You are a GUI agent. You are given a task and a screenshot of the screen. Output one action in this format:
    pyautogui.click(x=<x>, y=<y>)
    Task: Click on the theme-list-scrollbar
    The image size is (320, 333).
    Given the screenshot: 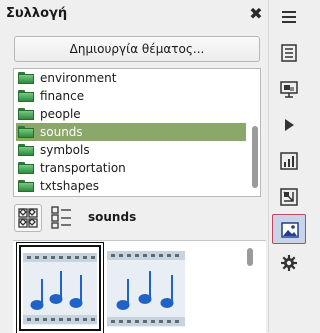 What is the action you would take?
    pyautogui.click(x=255, y=132)
    